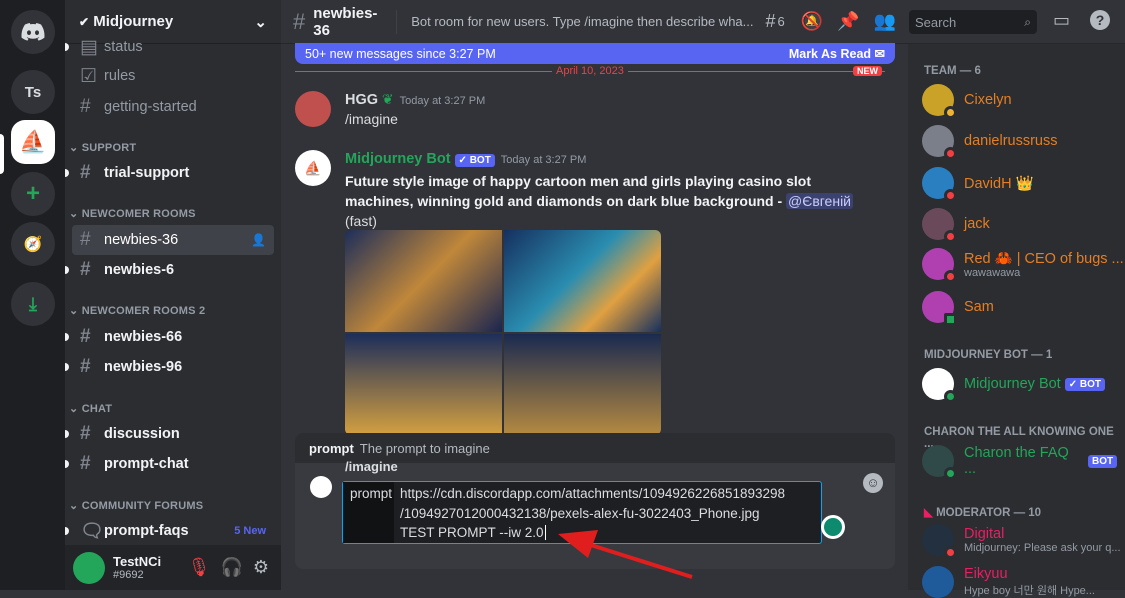 The width and height of the screenshot is (1125, 598). Describe the element at coordinates (1013, 385) in the screenshot. I see `member-item: Midjourney Bot ✓ BOT` at that location.